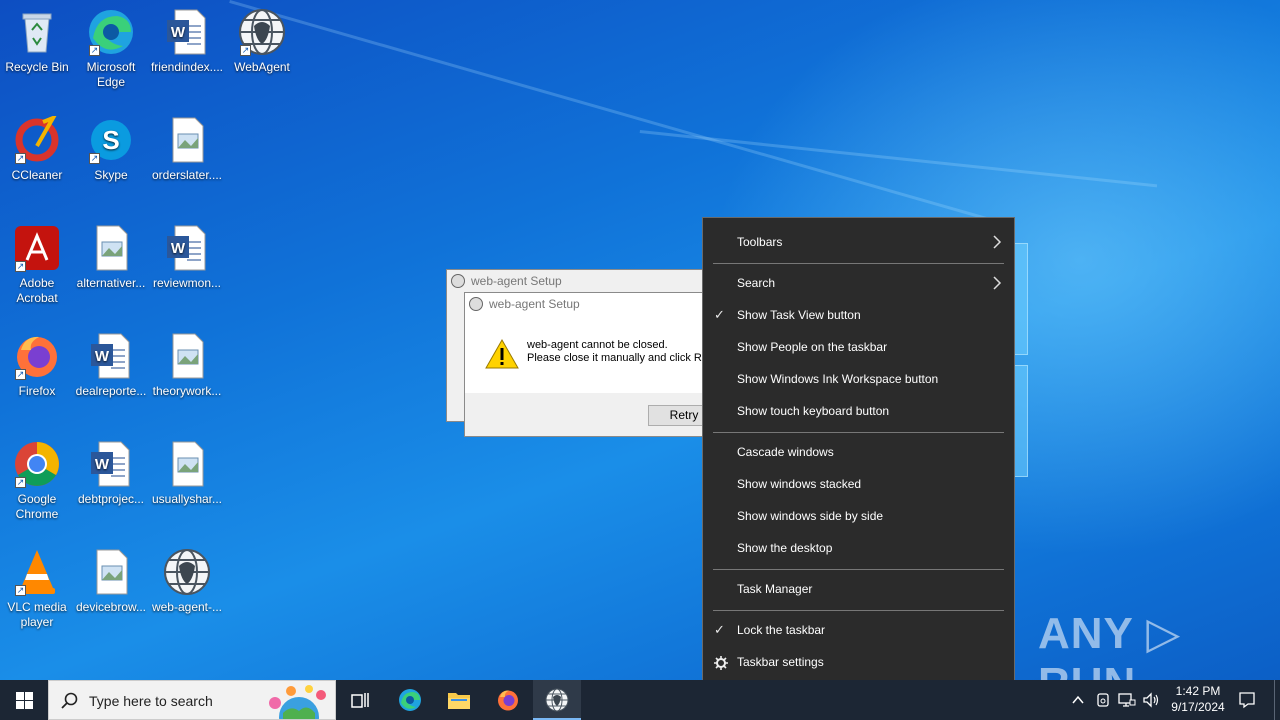 The height and width of the screenshot is (720, 1280). Describe the element at coordinates (1198, 707) in the screenshot. I see `clock-date: 9/17/2024` at that location.